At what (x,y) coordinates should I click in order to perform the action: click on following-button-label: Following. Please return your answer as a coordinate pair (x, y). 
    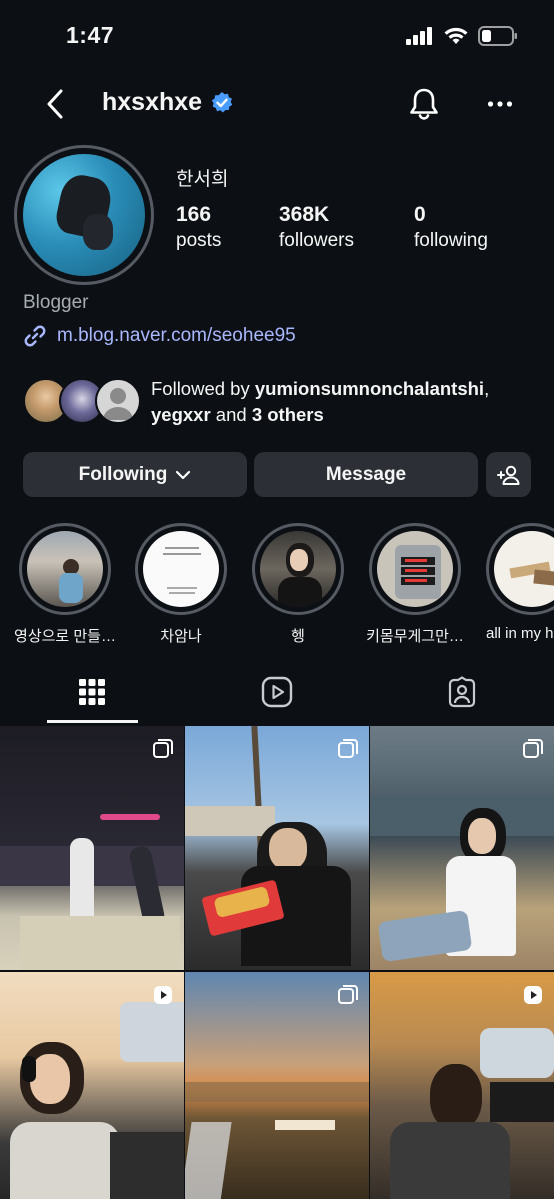
    Looking at the image, I should click on (123, 474).